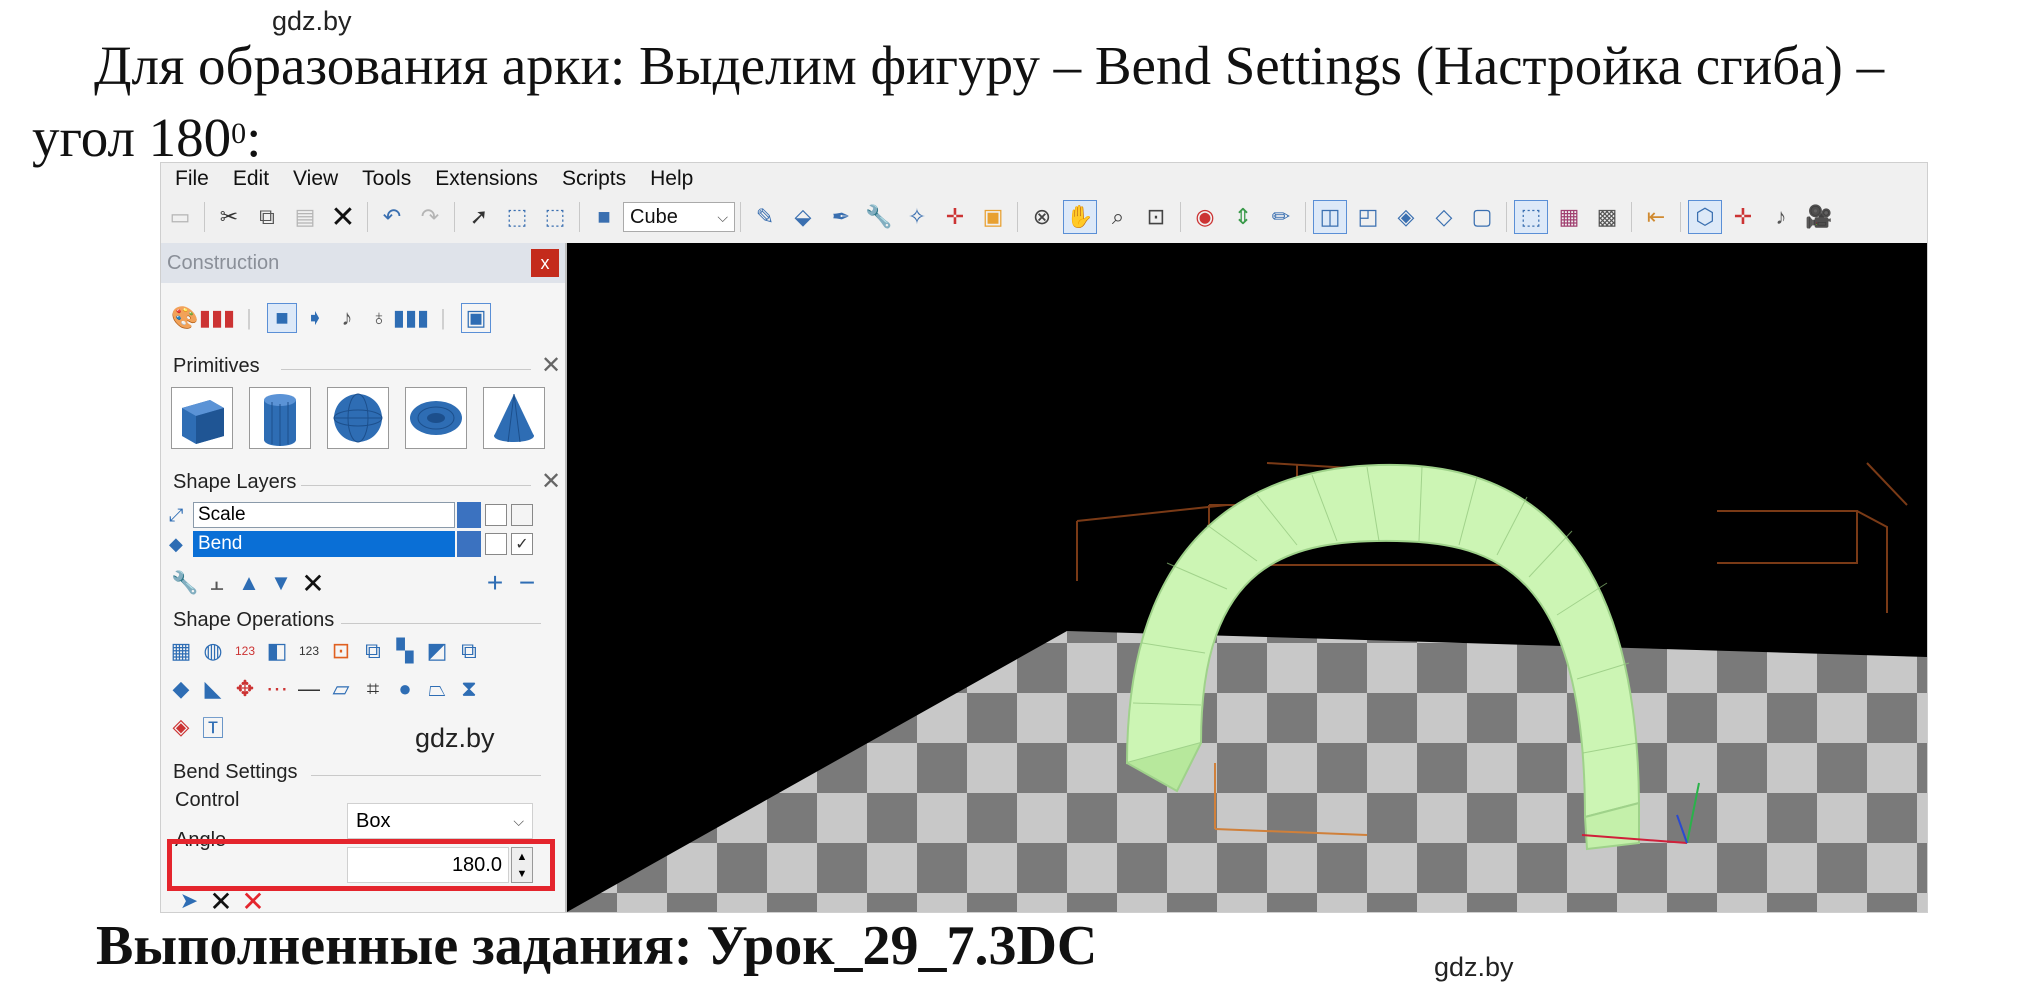 The height and width of the screenshot is (992, 2029). What do you see at coordinates (181, 689) in the screenshot?
I see `twist-op-icon: ◆` at bounding box center [181, 689].